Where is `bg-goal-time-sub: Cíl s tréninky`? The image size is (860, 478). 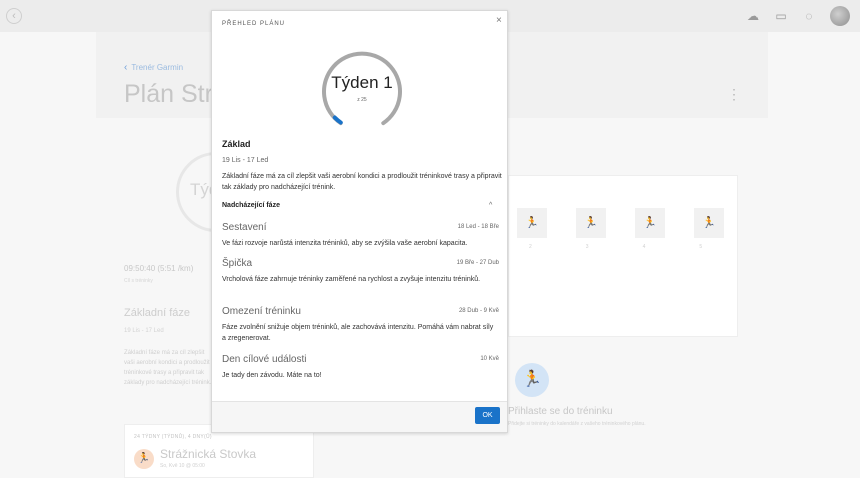 bg-goal-time-sub: Cíl s tréninky is located at coordinates (138, 281).